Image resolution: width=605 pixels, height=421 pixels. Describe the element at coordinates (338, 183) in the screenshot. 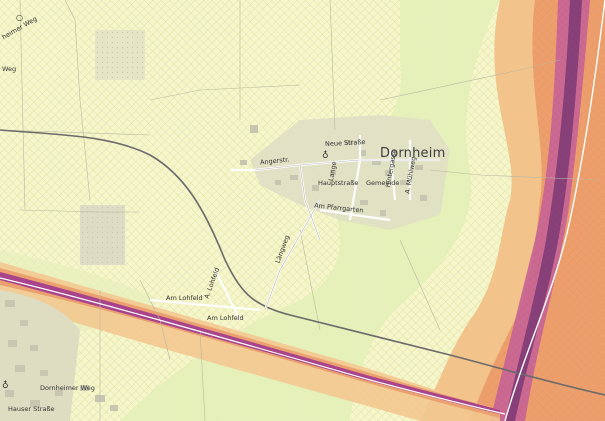

I see `street-label-hauptstrasse: Hauptstraße` at that location.